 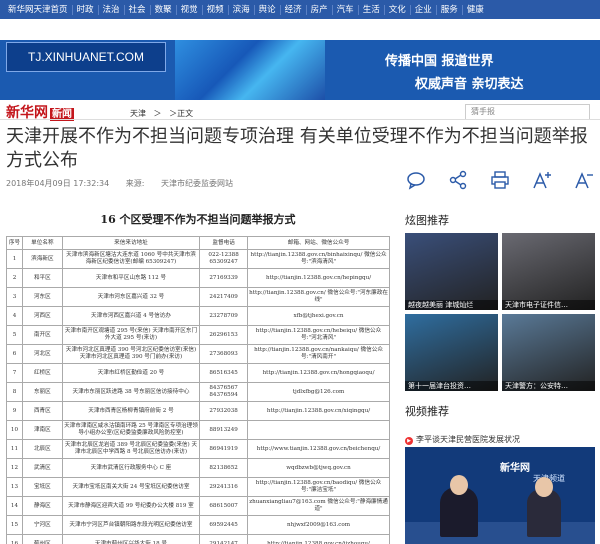 I want to click on font-smaller-icon, so click(x=584, y=181).